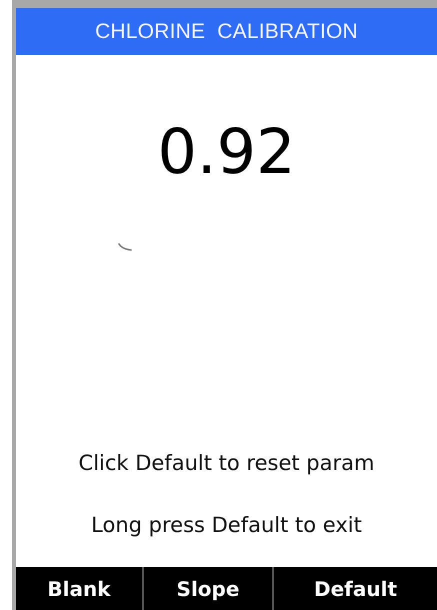 This screenshot has height=610, width=437. I want to click on screen-title: CHLORINE CALIBRATION, so click(226, 32).